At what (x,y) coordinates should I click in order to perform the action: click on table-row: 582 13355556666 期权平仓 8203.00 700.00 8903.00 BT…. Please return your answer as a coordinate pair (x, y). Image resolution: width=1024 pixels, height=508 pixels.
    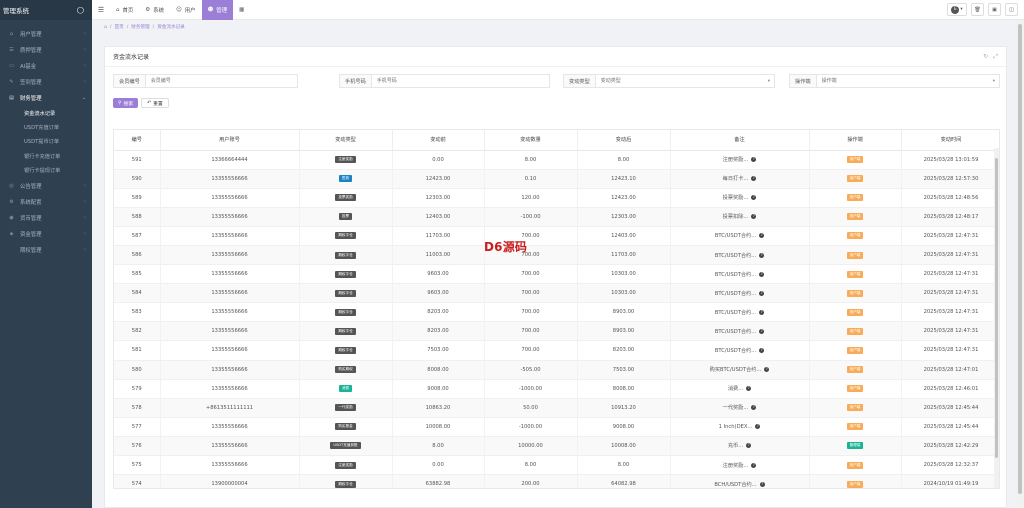
    Looking at the image, I should click on (556, 331).